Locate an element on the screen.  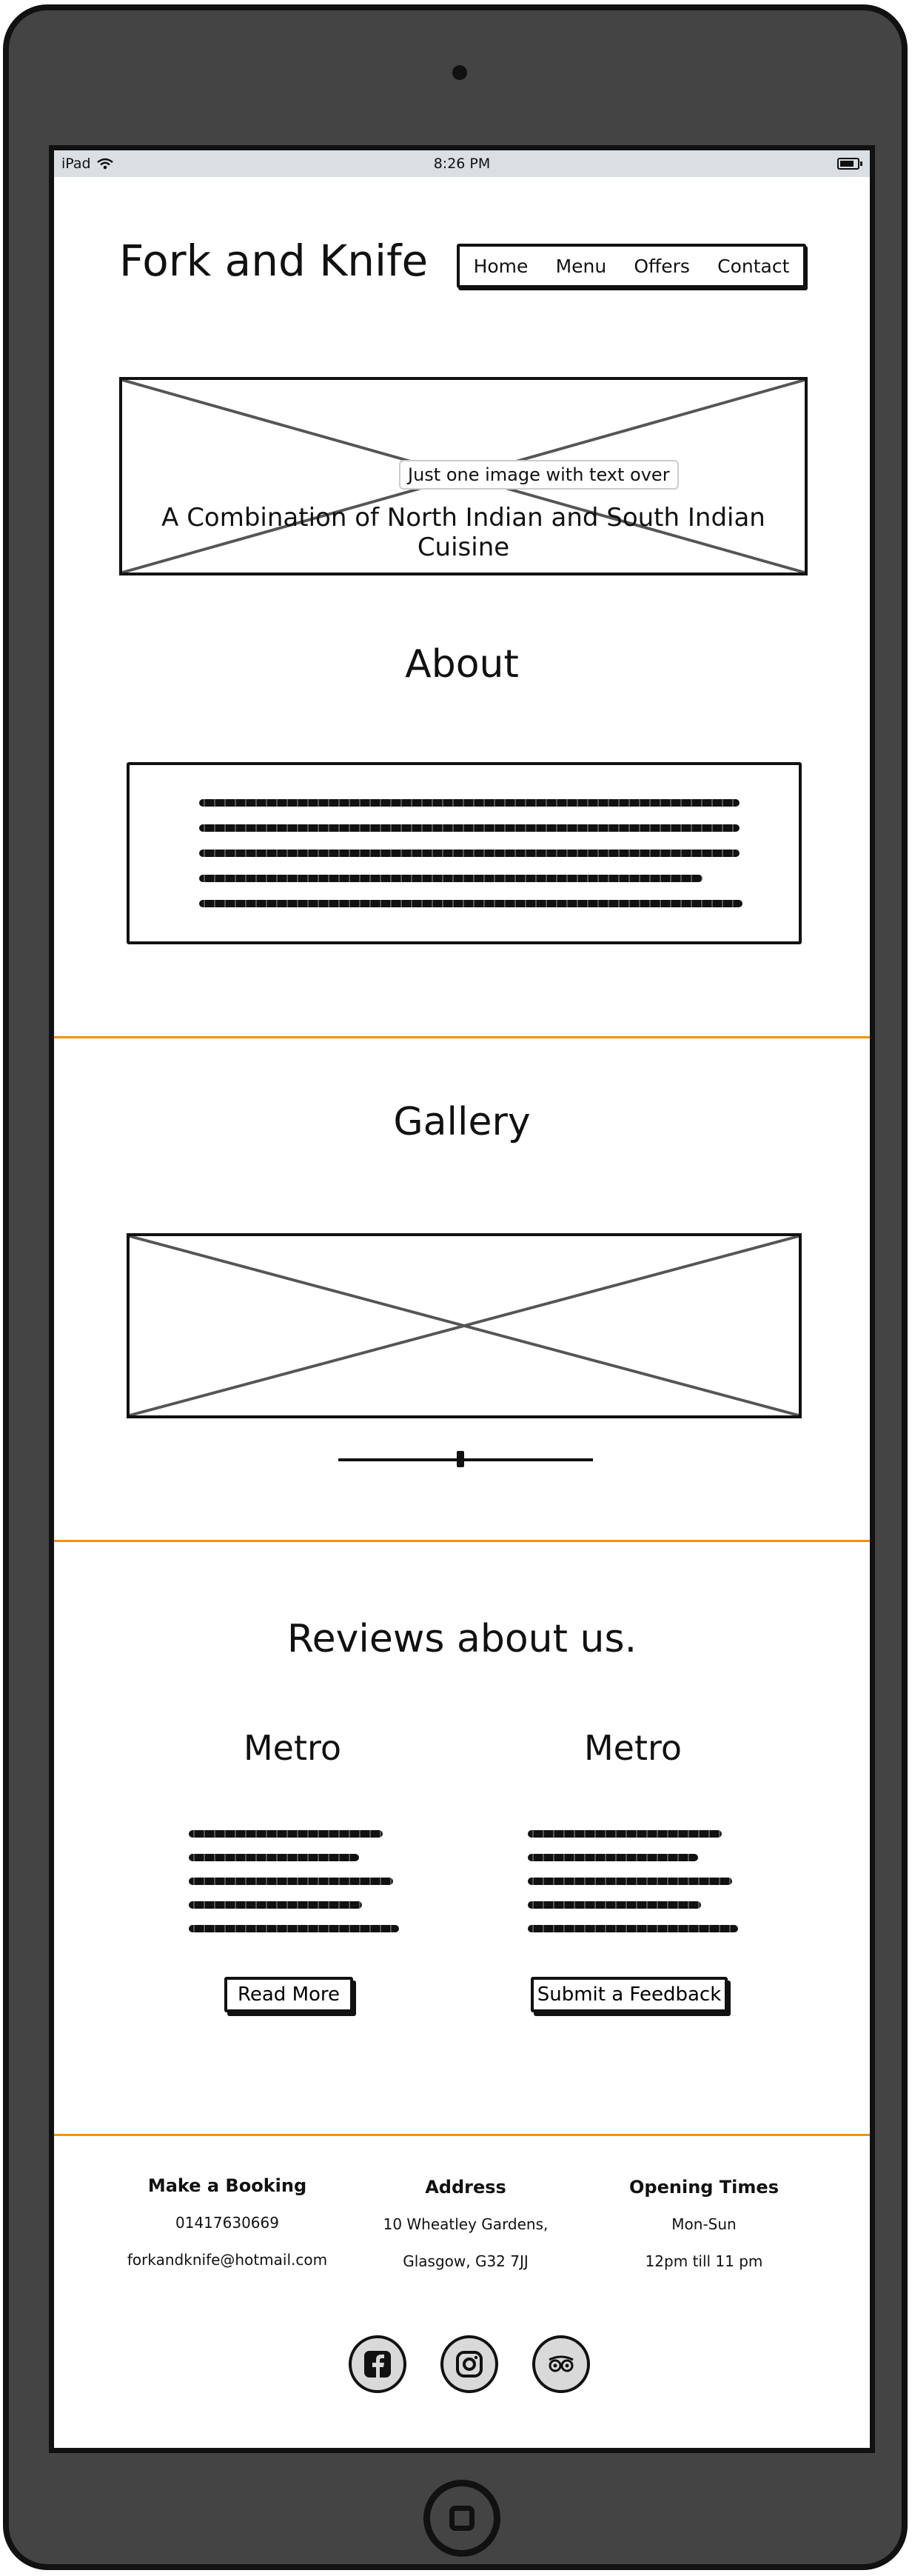
status-time: 8:26 PM is located at coordinates (462, 164).